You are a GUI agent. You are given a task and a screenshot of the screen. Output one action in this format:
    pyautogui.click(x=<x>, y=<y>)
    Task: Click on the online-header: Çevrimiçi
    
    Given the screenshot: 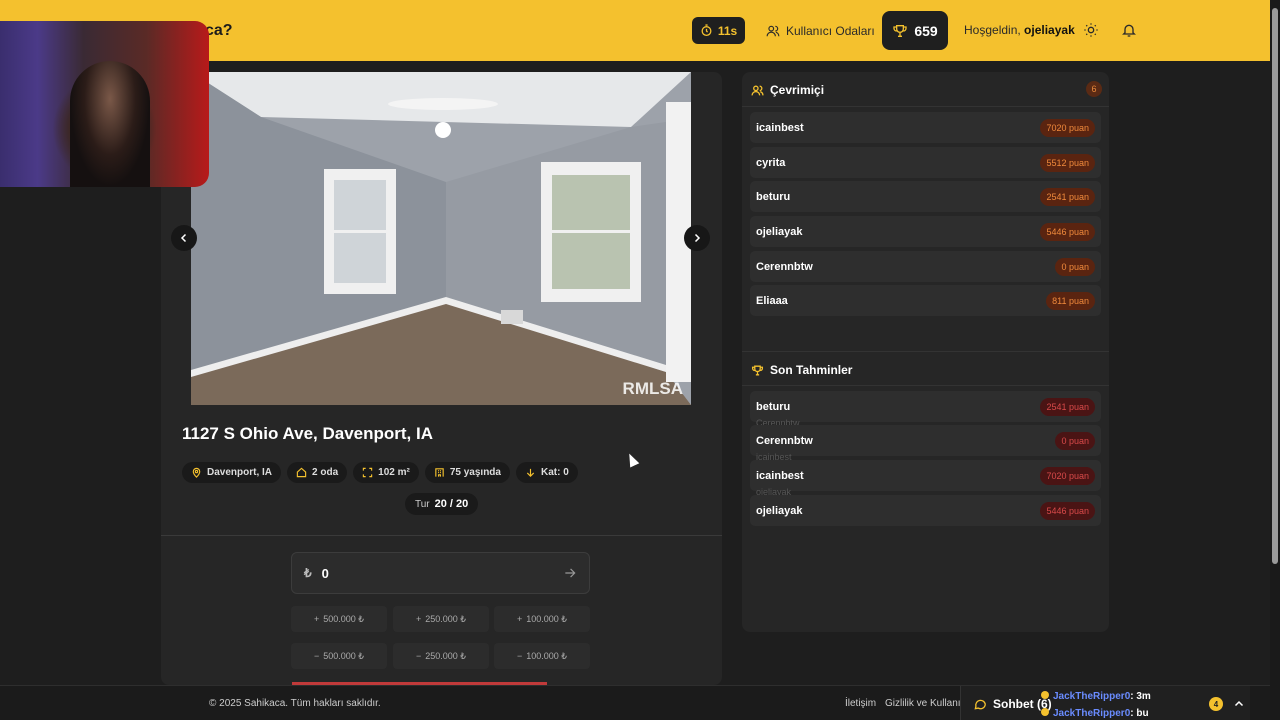 What is the action you would take?
    pyautogui.click(x=787, y=90)
    